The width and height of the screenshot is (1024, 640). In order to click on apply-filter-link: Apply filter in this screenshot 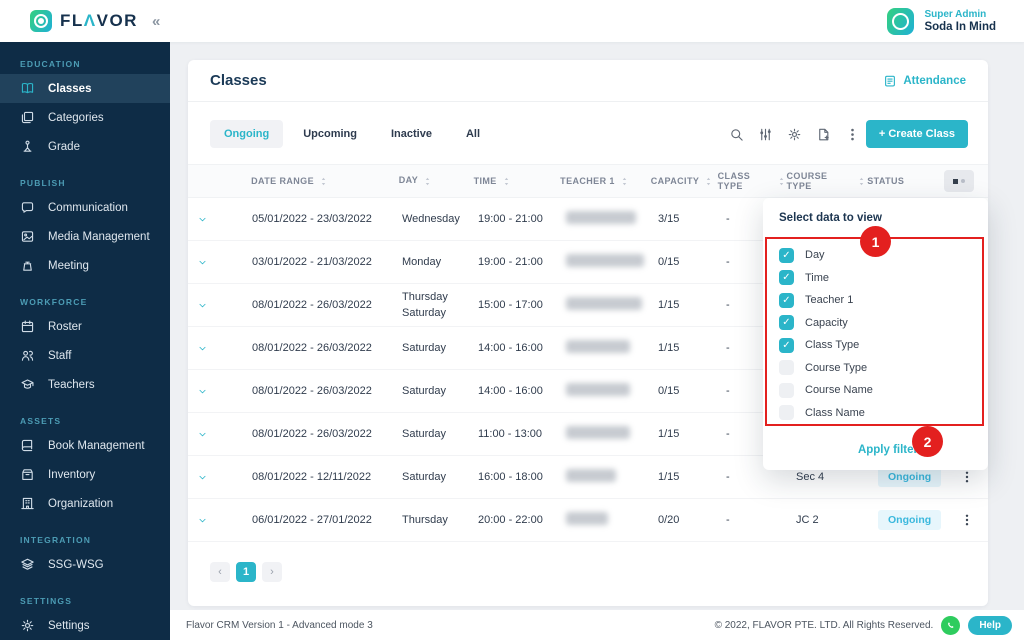, I will do `click(875, 446)`.